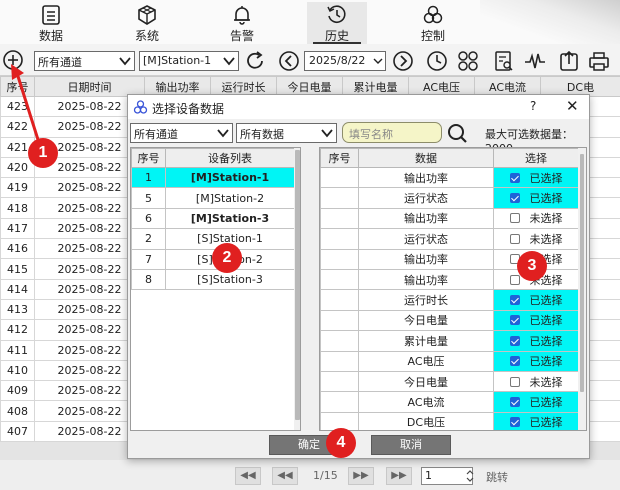 The width and height of the screenshot is (620, 490). Describe the element at coordinates (345, 61) in the screenshot. I see `date-picker: 2025/8/22` at that location.